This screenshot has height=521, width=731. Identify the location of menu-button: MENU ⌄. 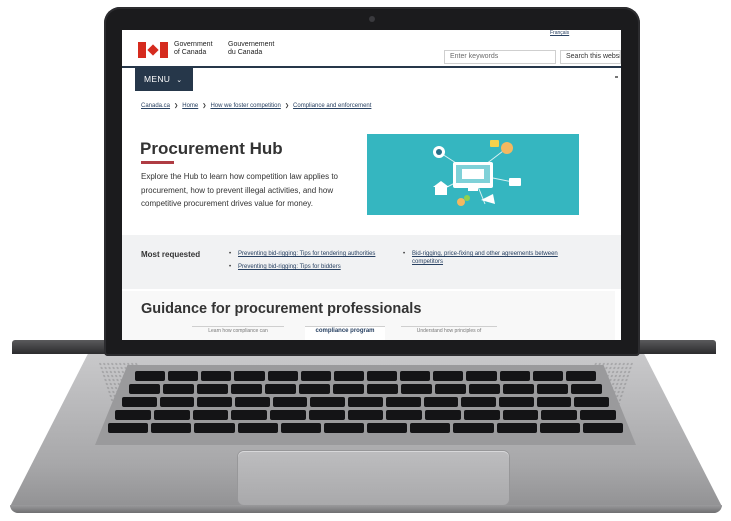
(164, 79).